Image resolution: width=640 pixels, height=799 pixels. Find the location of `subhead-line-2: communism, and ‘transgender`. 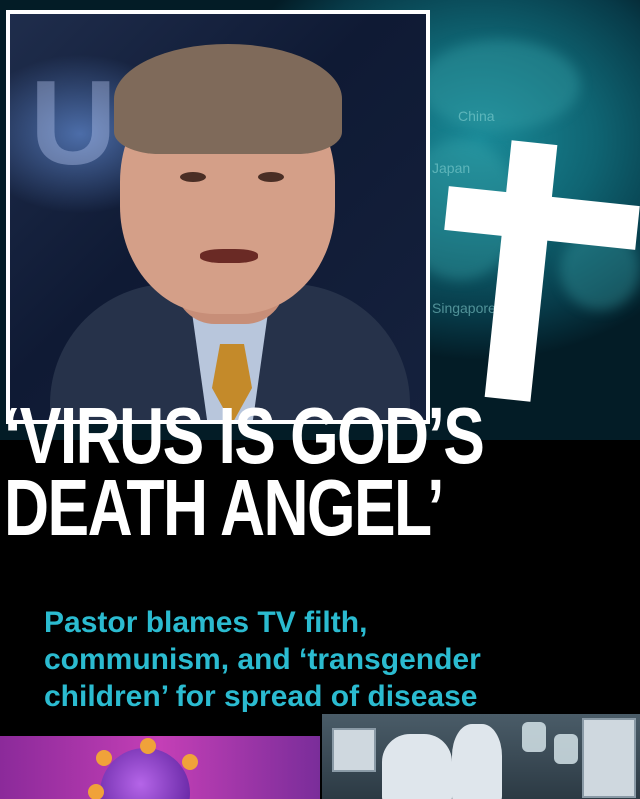

subhead-line-2: communism, and ‘transgender is located at coordinates (262, 659).